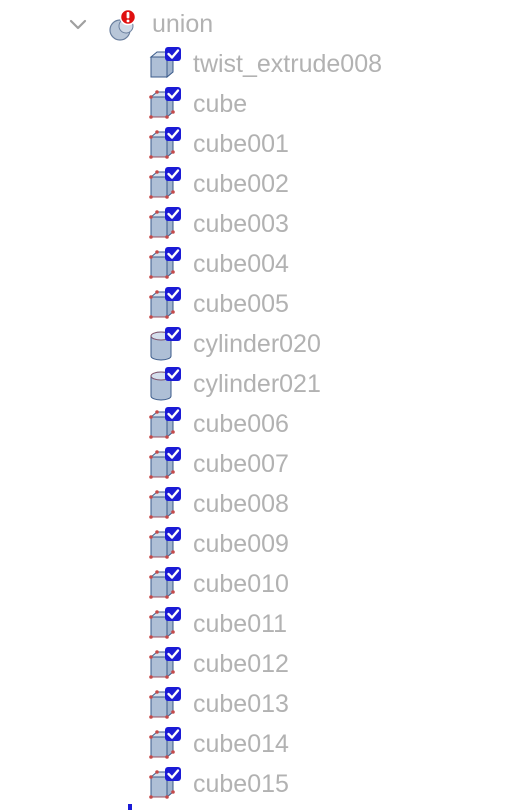 The image size is (526, 810). I want to click on tree-item-label: cylinder021, so click(257, 384).